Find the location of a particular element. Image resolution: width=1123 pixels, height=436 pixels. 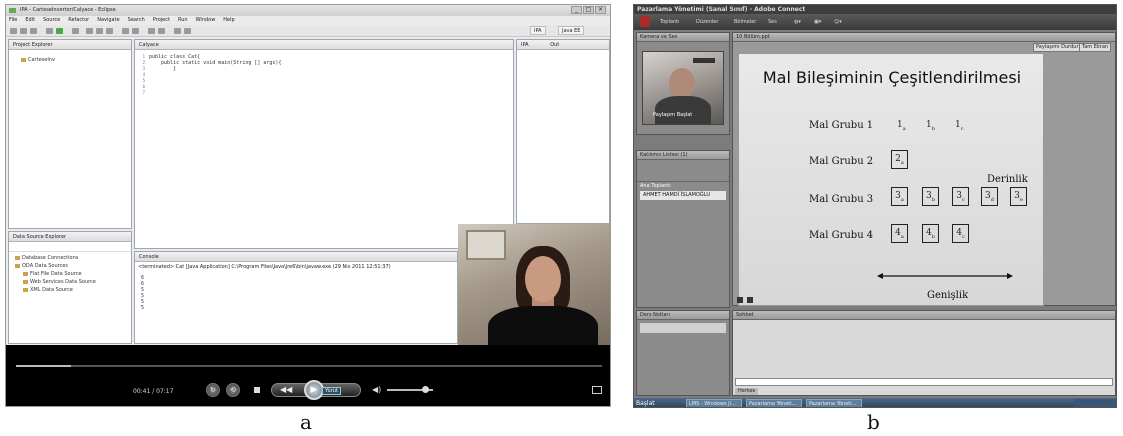

save-icon is located at coordinates (23, 31).